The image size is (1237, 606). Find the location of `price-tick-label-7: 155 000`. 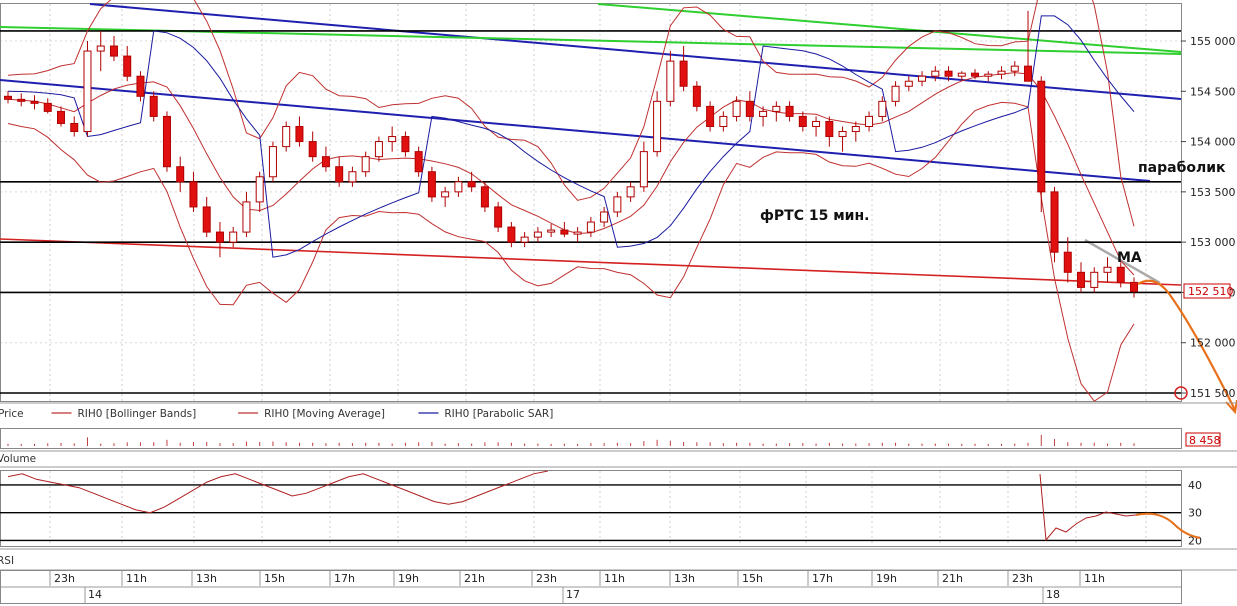

price-tick-label-7: 155 000 is located at coordinates (1213, 41).